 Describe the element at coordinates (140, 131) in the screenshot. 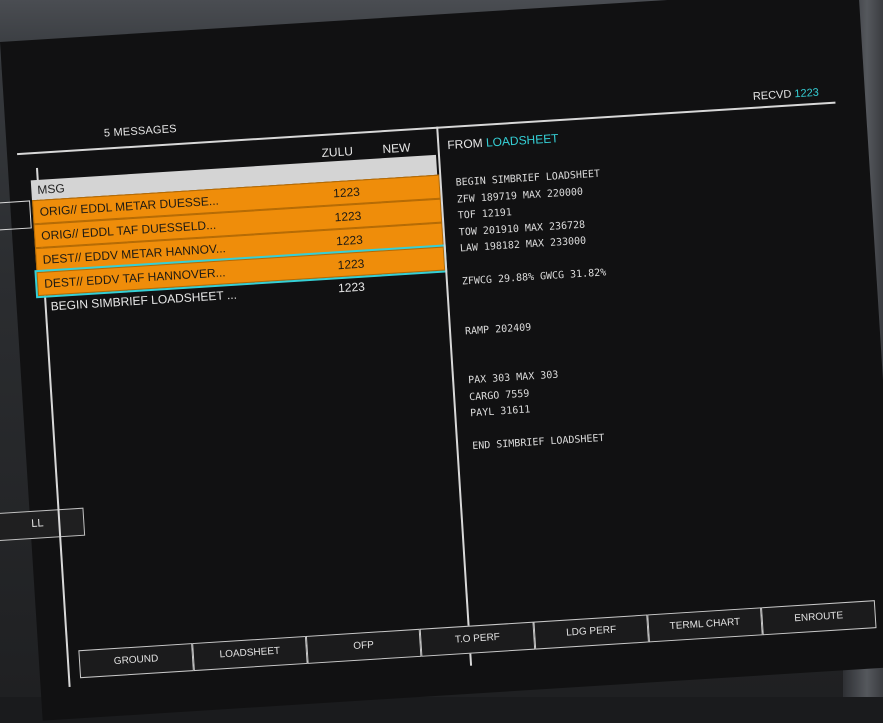

I see `message-count: 5 MESSAGES` at that location.